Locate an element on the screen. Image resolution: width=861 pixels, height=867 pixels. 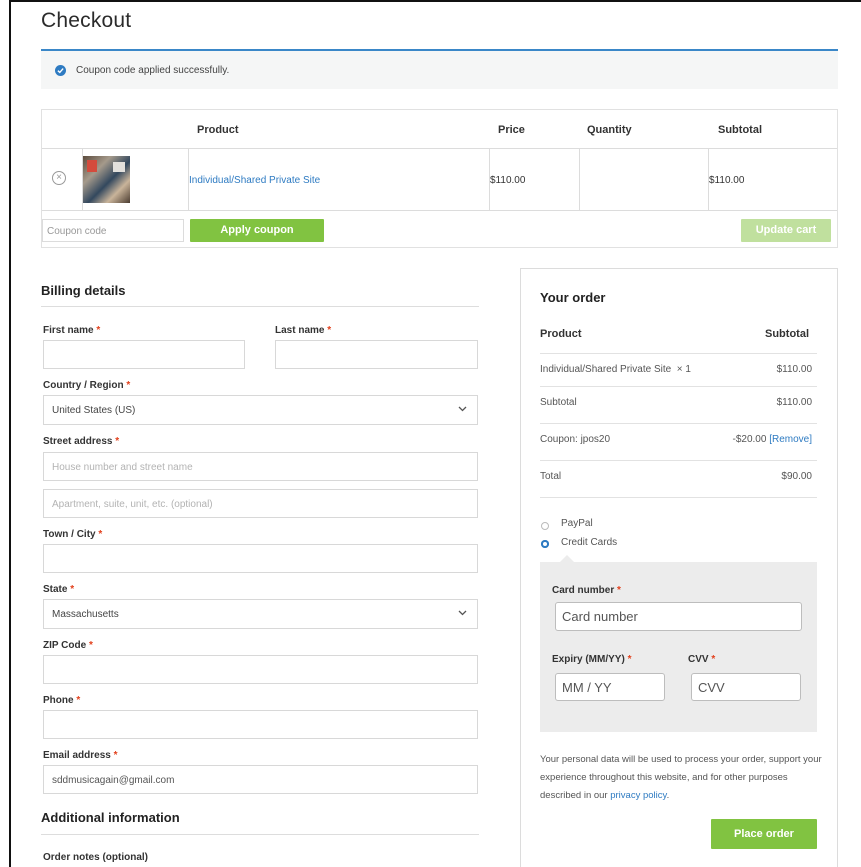
state-label: State * is located at coordinates (59, 589).